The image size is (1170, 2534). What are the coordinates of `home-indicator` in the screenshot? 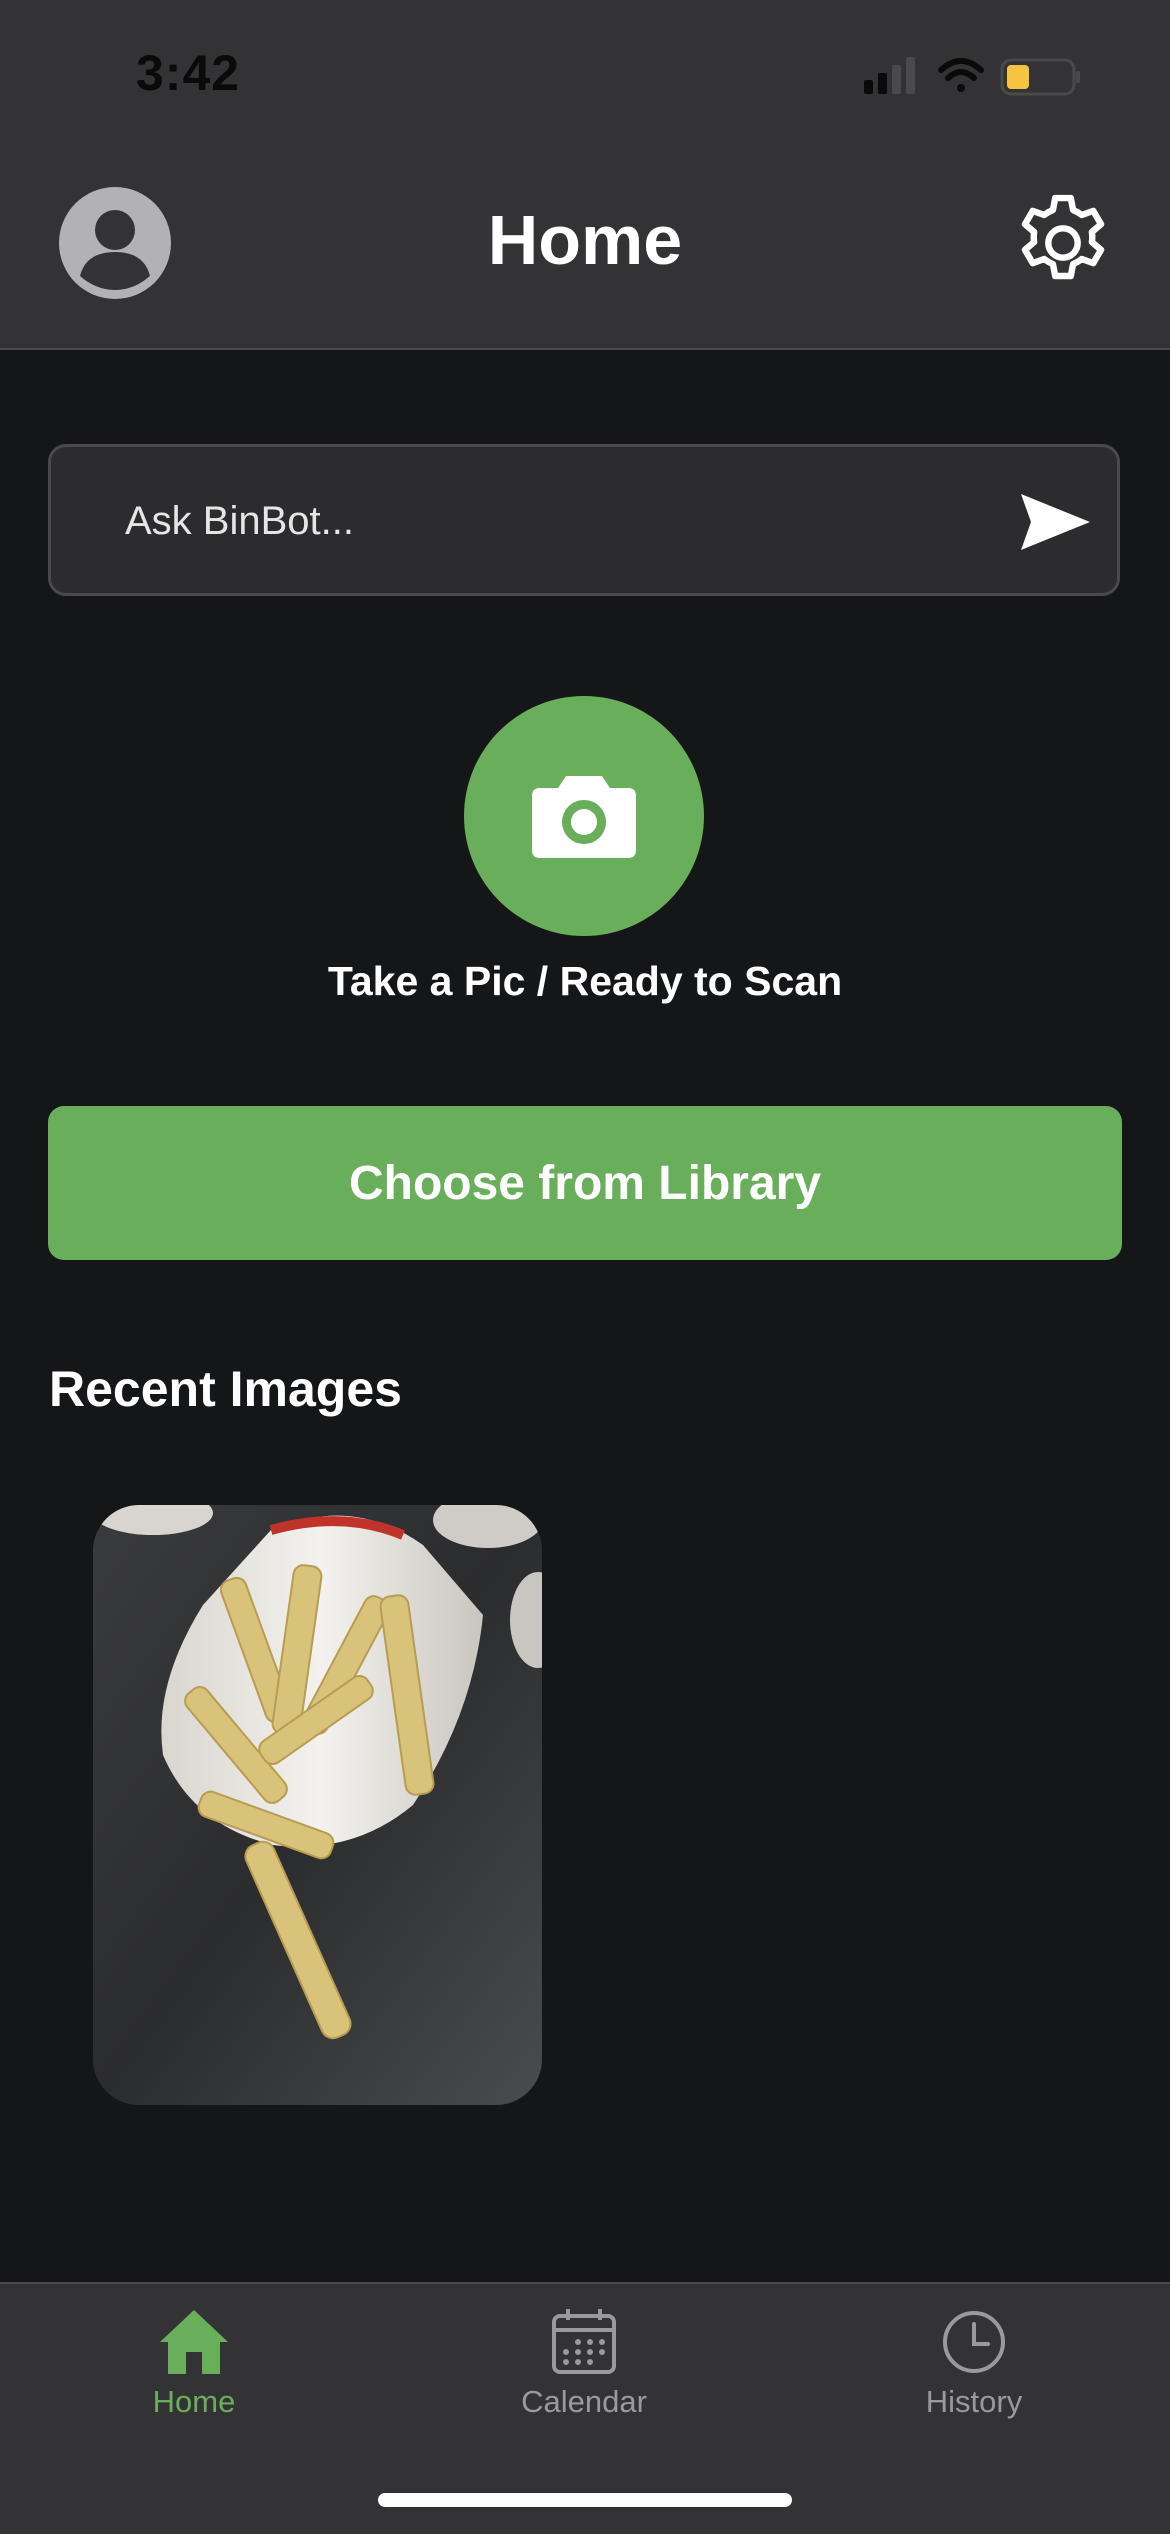 It's located at (585, 2500).